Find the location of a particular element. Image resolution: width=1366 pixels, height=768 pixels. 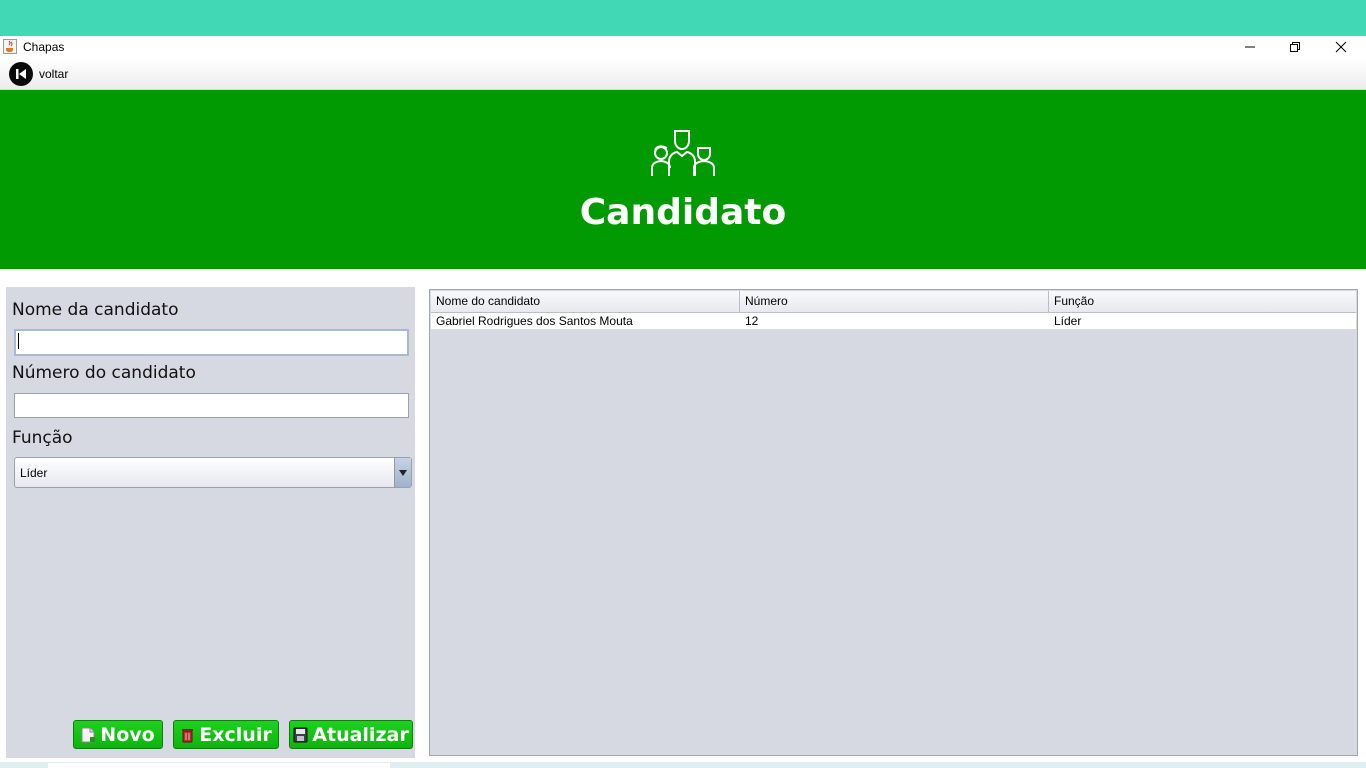

trash-icon is located at coordinates (188, 735).